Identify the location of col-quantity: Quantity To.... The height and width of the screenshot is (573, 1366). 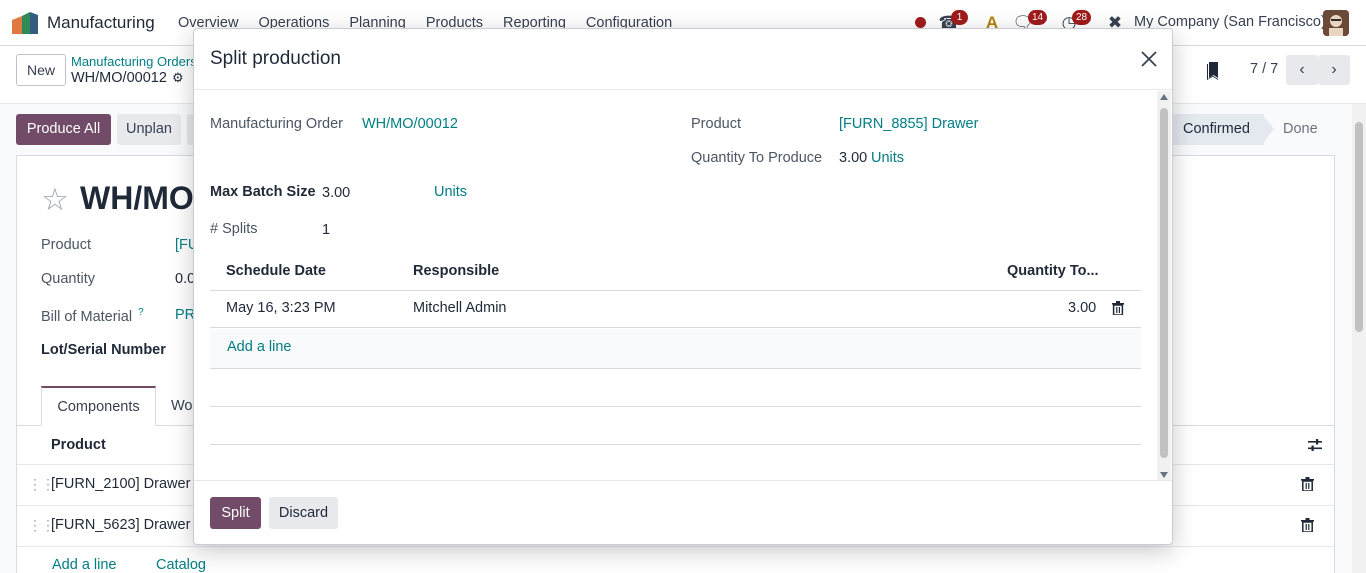
(1053, 271).